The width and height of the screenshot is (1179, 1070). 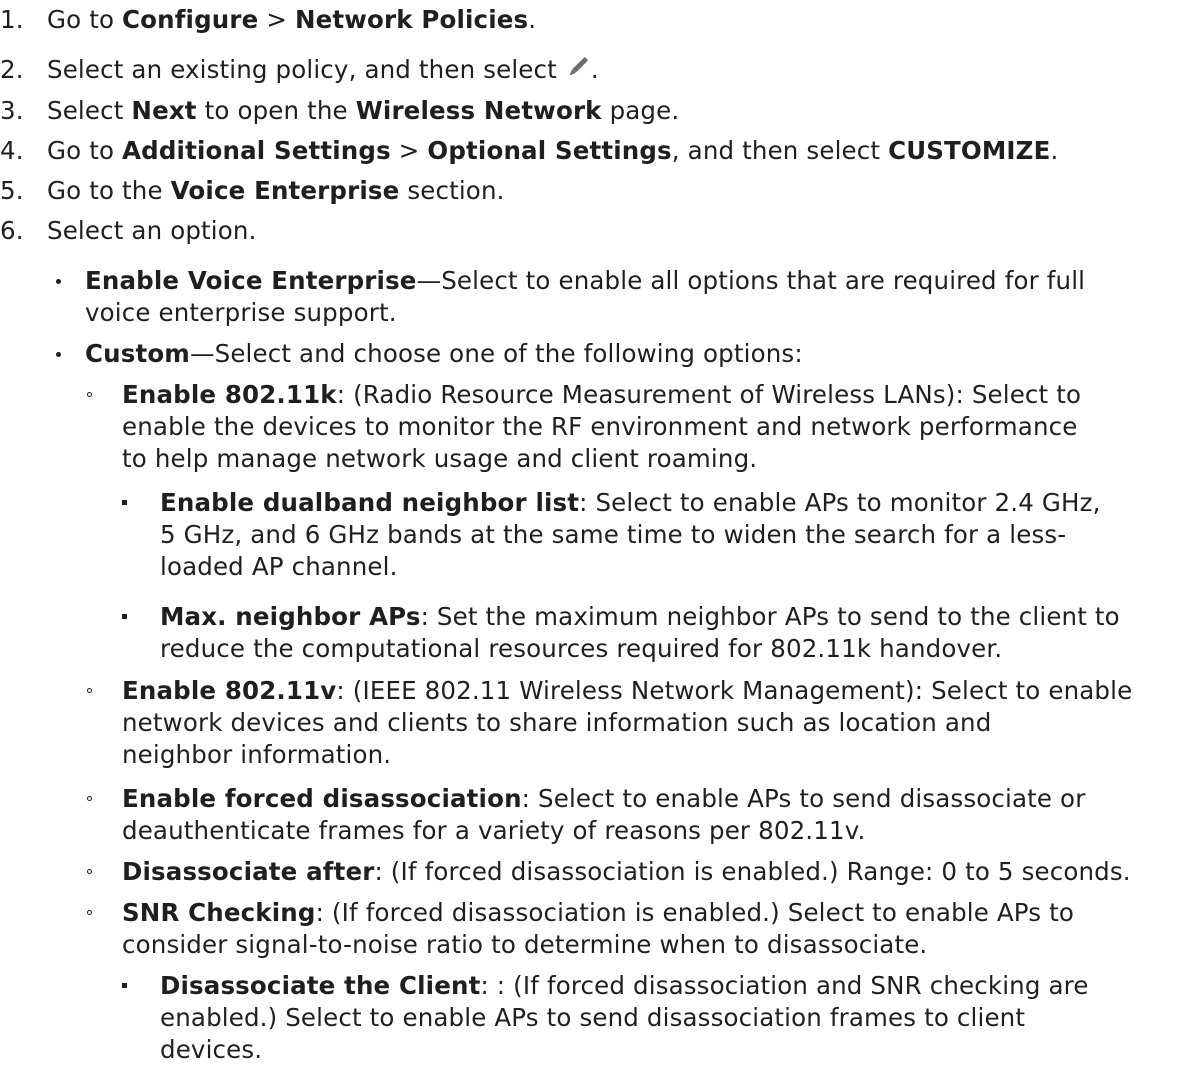 What do you see at coordinates (578, 66) in the screenshot?
I see `pencil-icon` at bounding box center [578, 66].